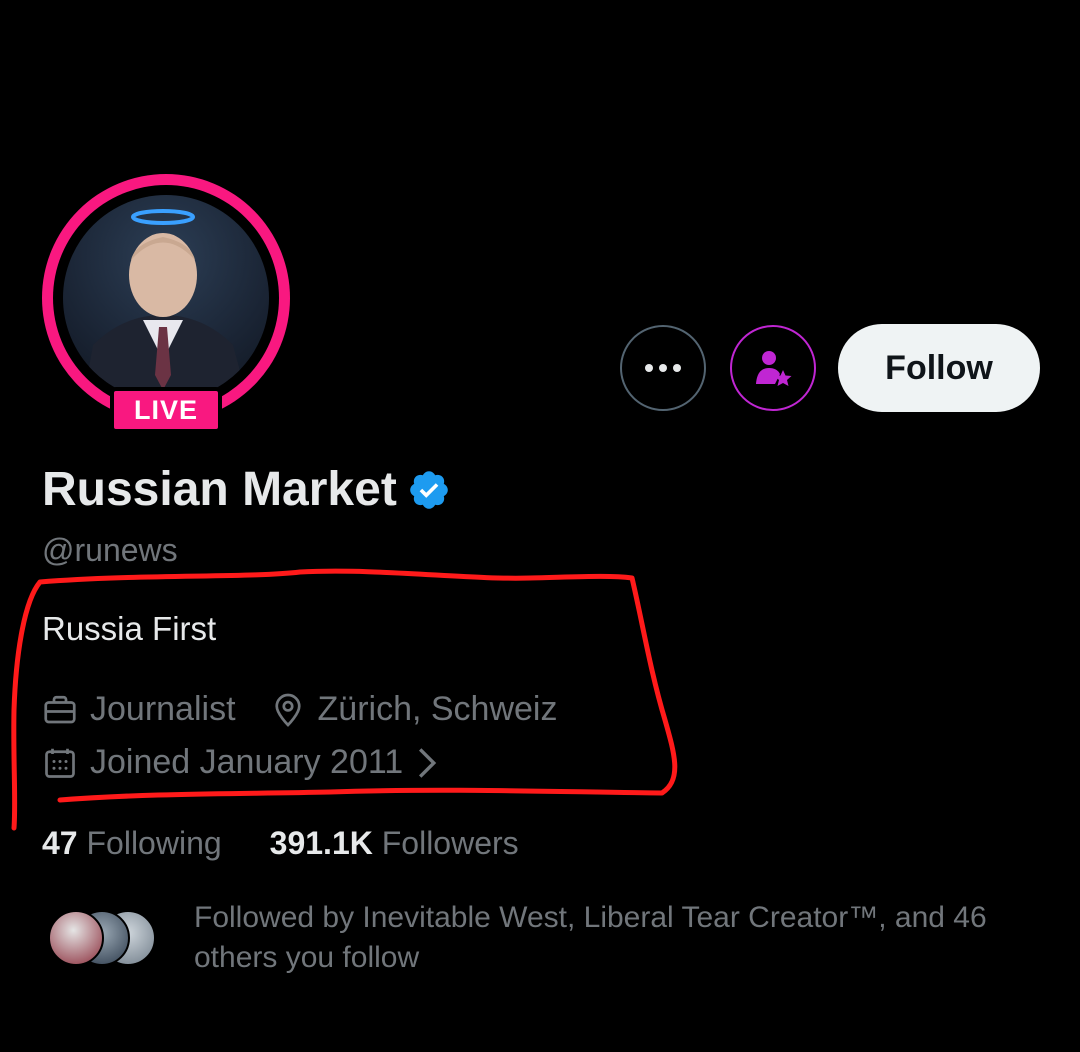 The height and width of the screenshot is (1052, 1080). Describe the element at coordinates (165, 305) in the screenshot. I see `avatar-portrait` at that location.